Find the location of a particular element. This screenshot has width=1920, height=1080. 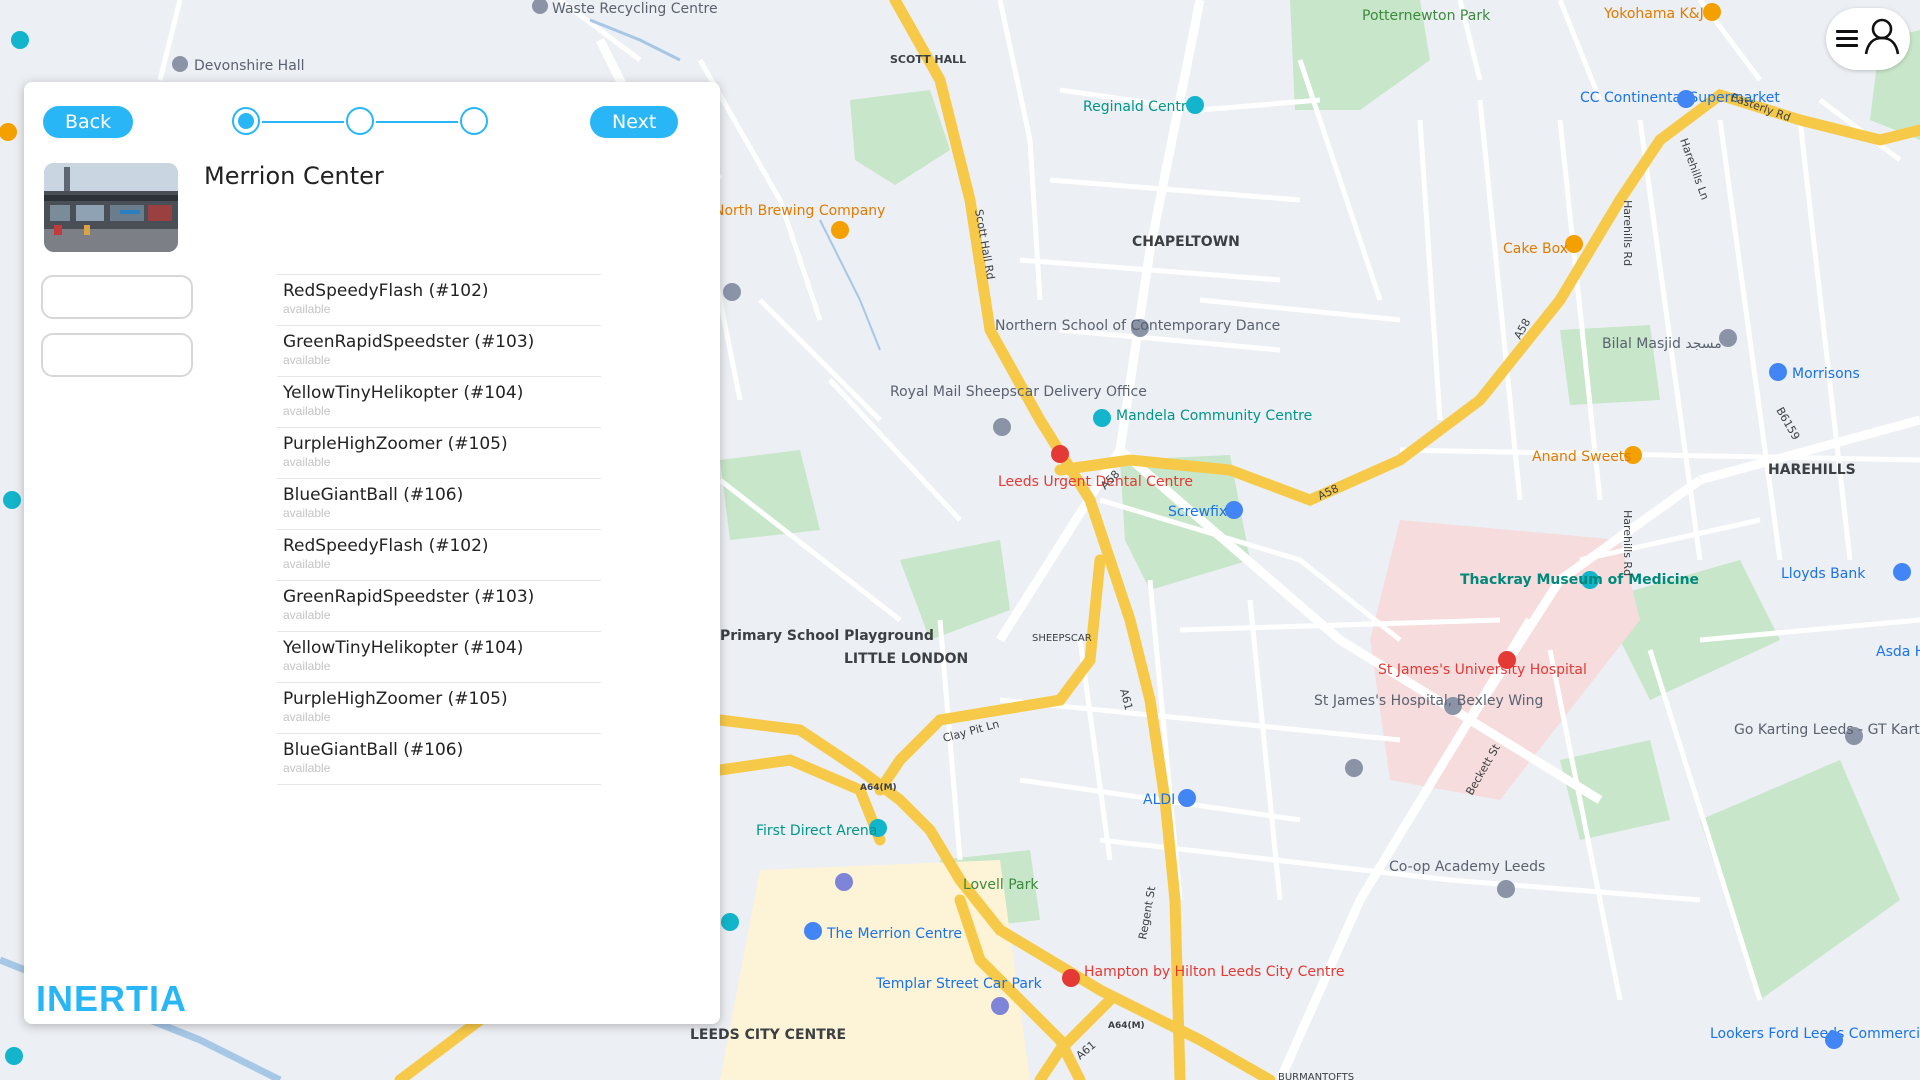

svg-text: Primary School Playground is located at coordinates (827, 636).